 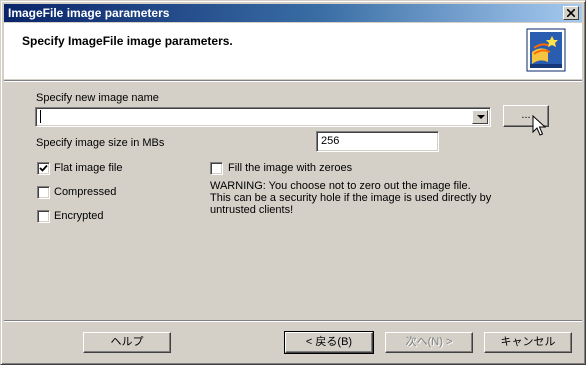 I want to click on help-button: ヘルプ, so click(x=127, y=342).